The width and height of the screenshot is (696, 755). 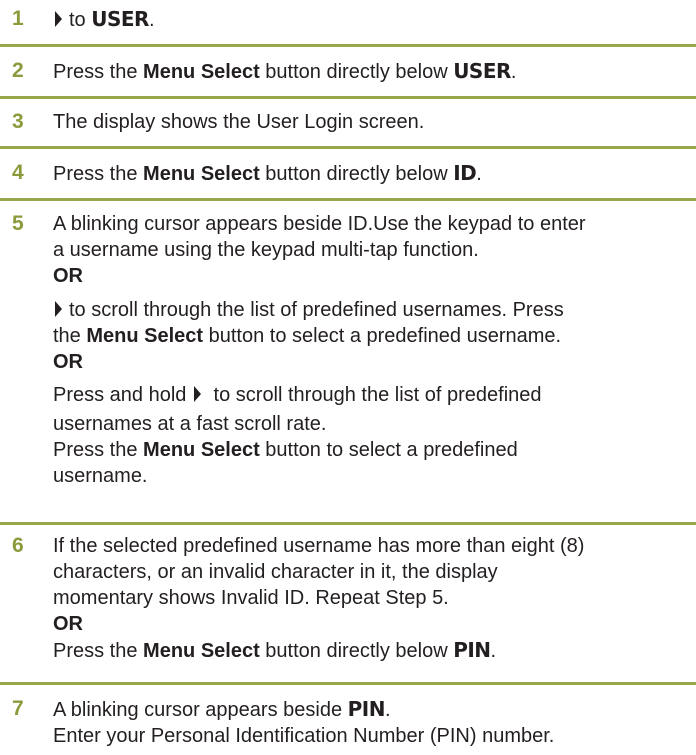 I want to click on step-number: 1, so click(x=18, y=18).